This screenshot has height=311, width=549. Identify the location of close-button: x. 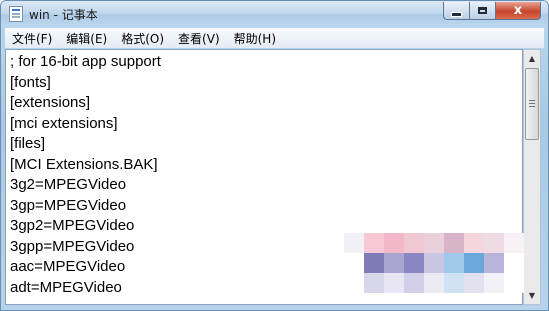
(518, 11).